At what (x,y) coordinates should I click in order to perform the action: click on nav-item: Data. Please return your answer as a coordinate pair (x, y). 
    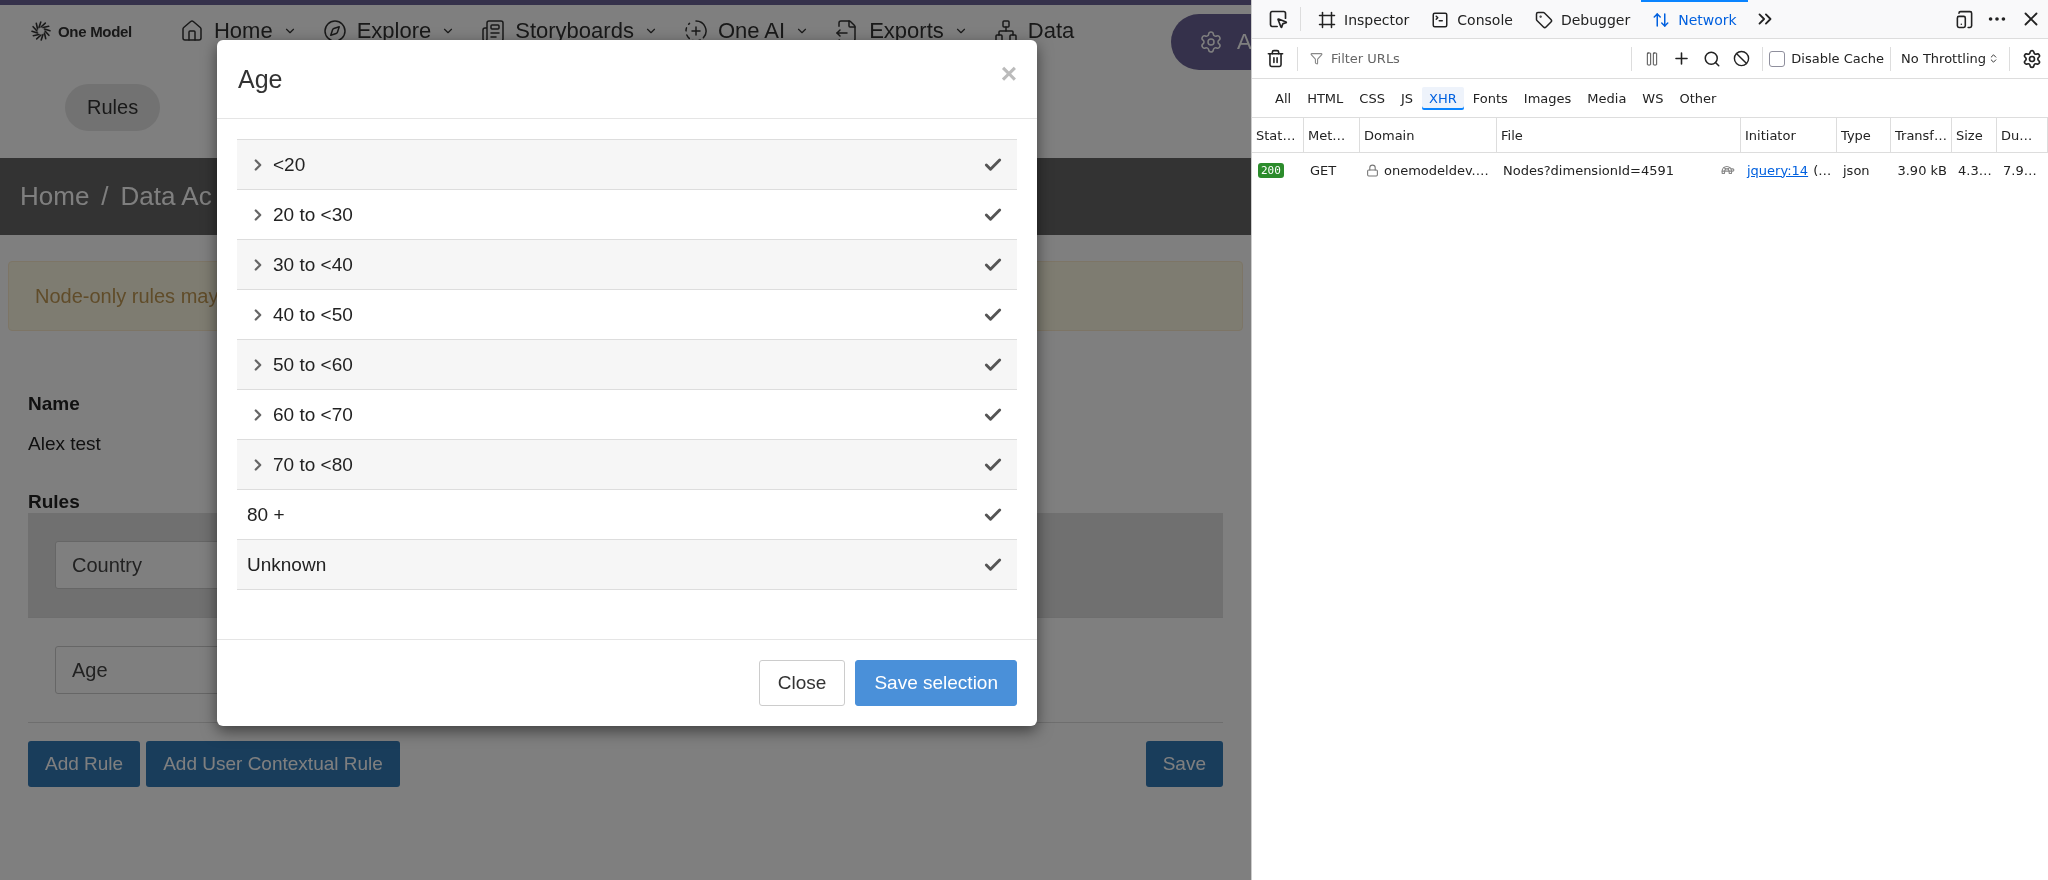
    Looking at the image, I should click on (1034, 31).